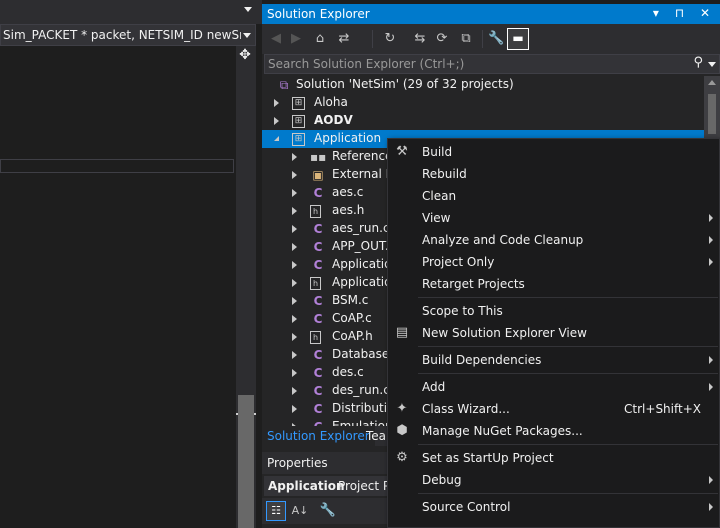 The height and width of the screenshot is (528, 720). I want to click on current-line-highlight, so click(117, 166).